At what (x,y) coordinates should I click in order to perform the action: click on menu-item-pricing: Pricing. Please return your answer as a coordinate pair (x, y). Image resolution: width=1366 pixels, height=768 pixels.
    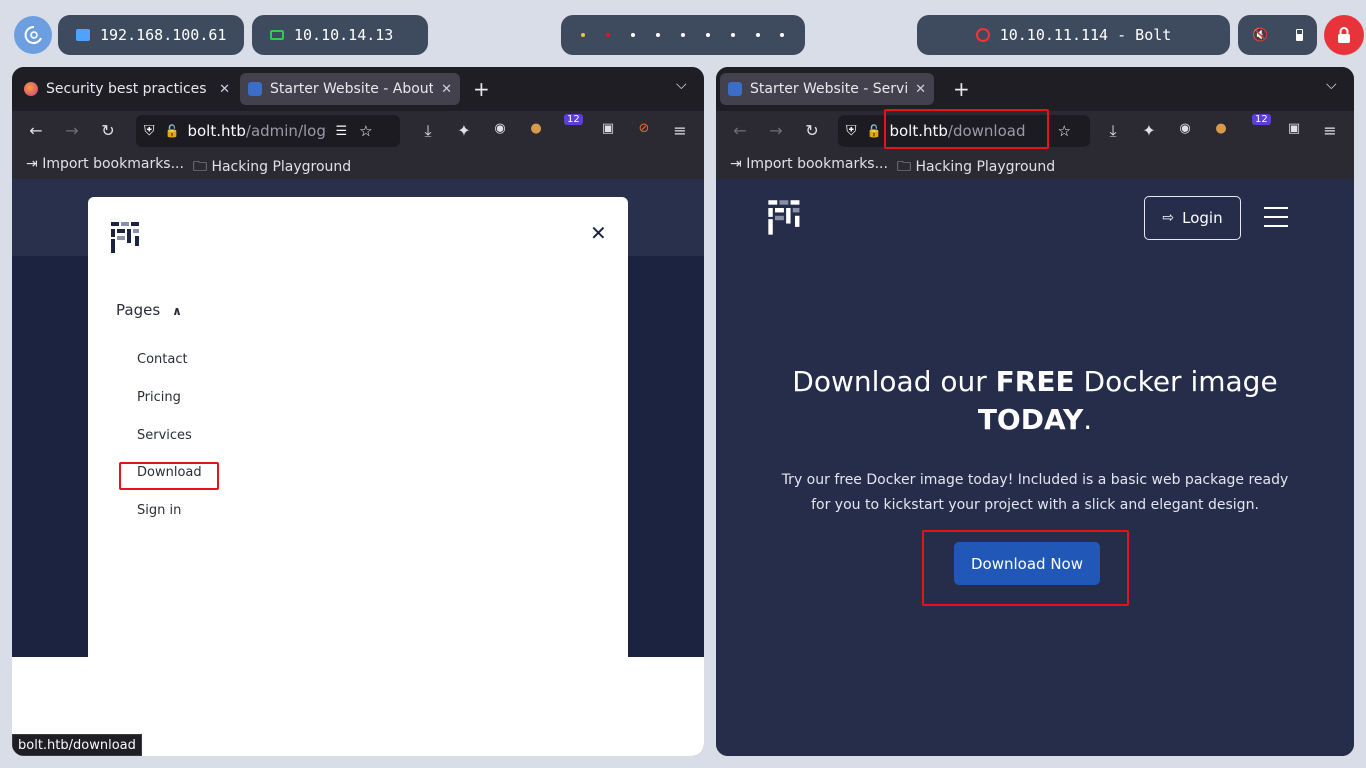
    Looking at the image, I should click on (159, 397).